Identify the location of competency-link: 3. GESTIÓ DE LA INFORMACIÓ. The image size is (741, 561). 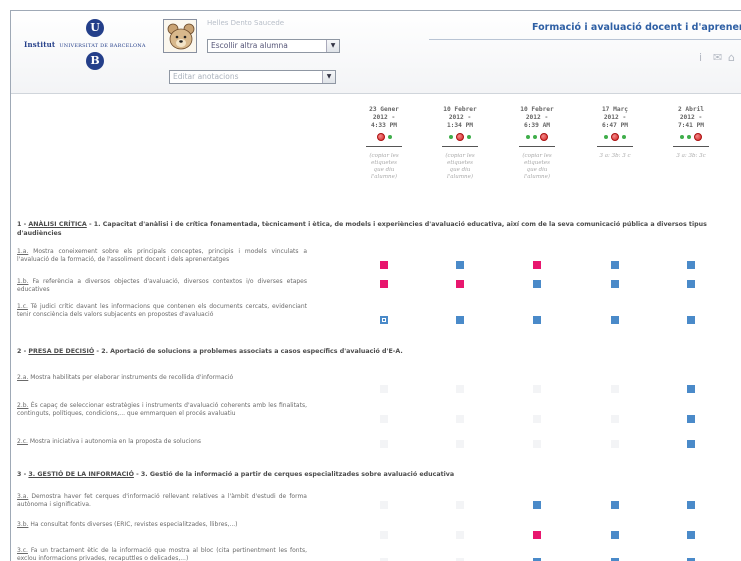
(81, 474).